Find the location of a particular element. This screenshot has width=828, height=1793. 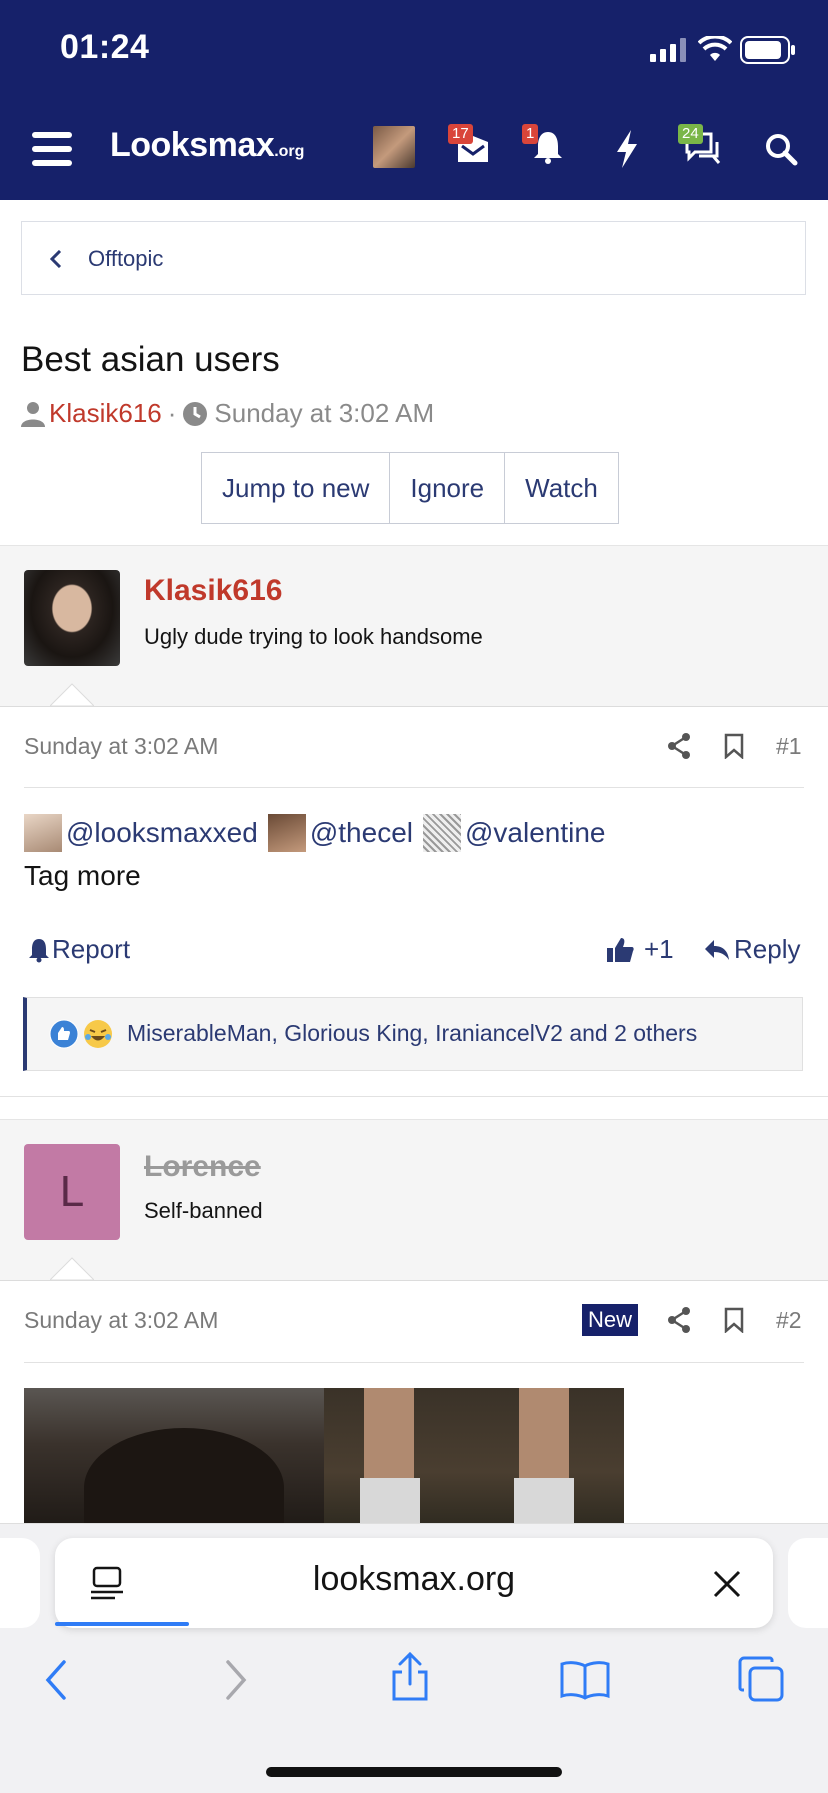

mention-thecel: @thecel is located at coordinates (361, 833).